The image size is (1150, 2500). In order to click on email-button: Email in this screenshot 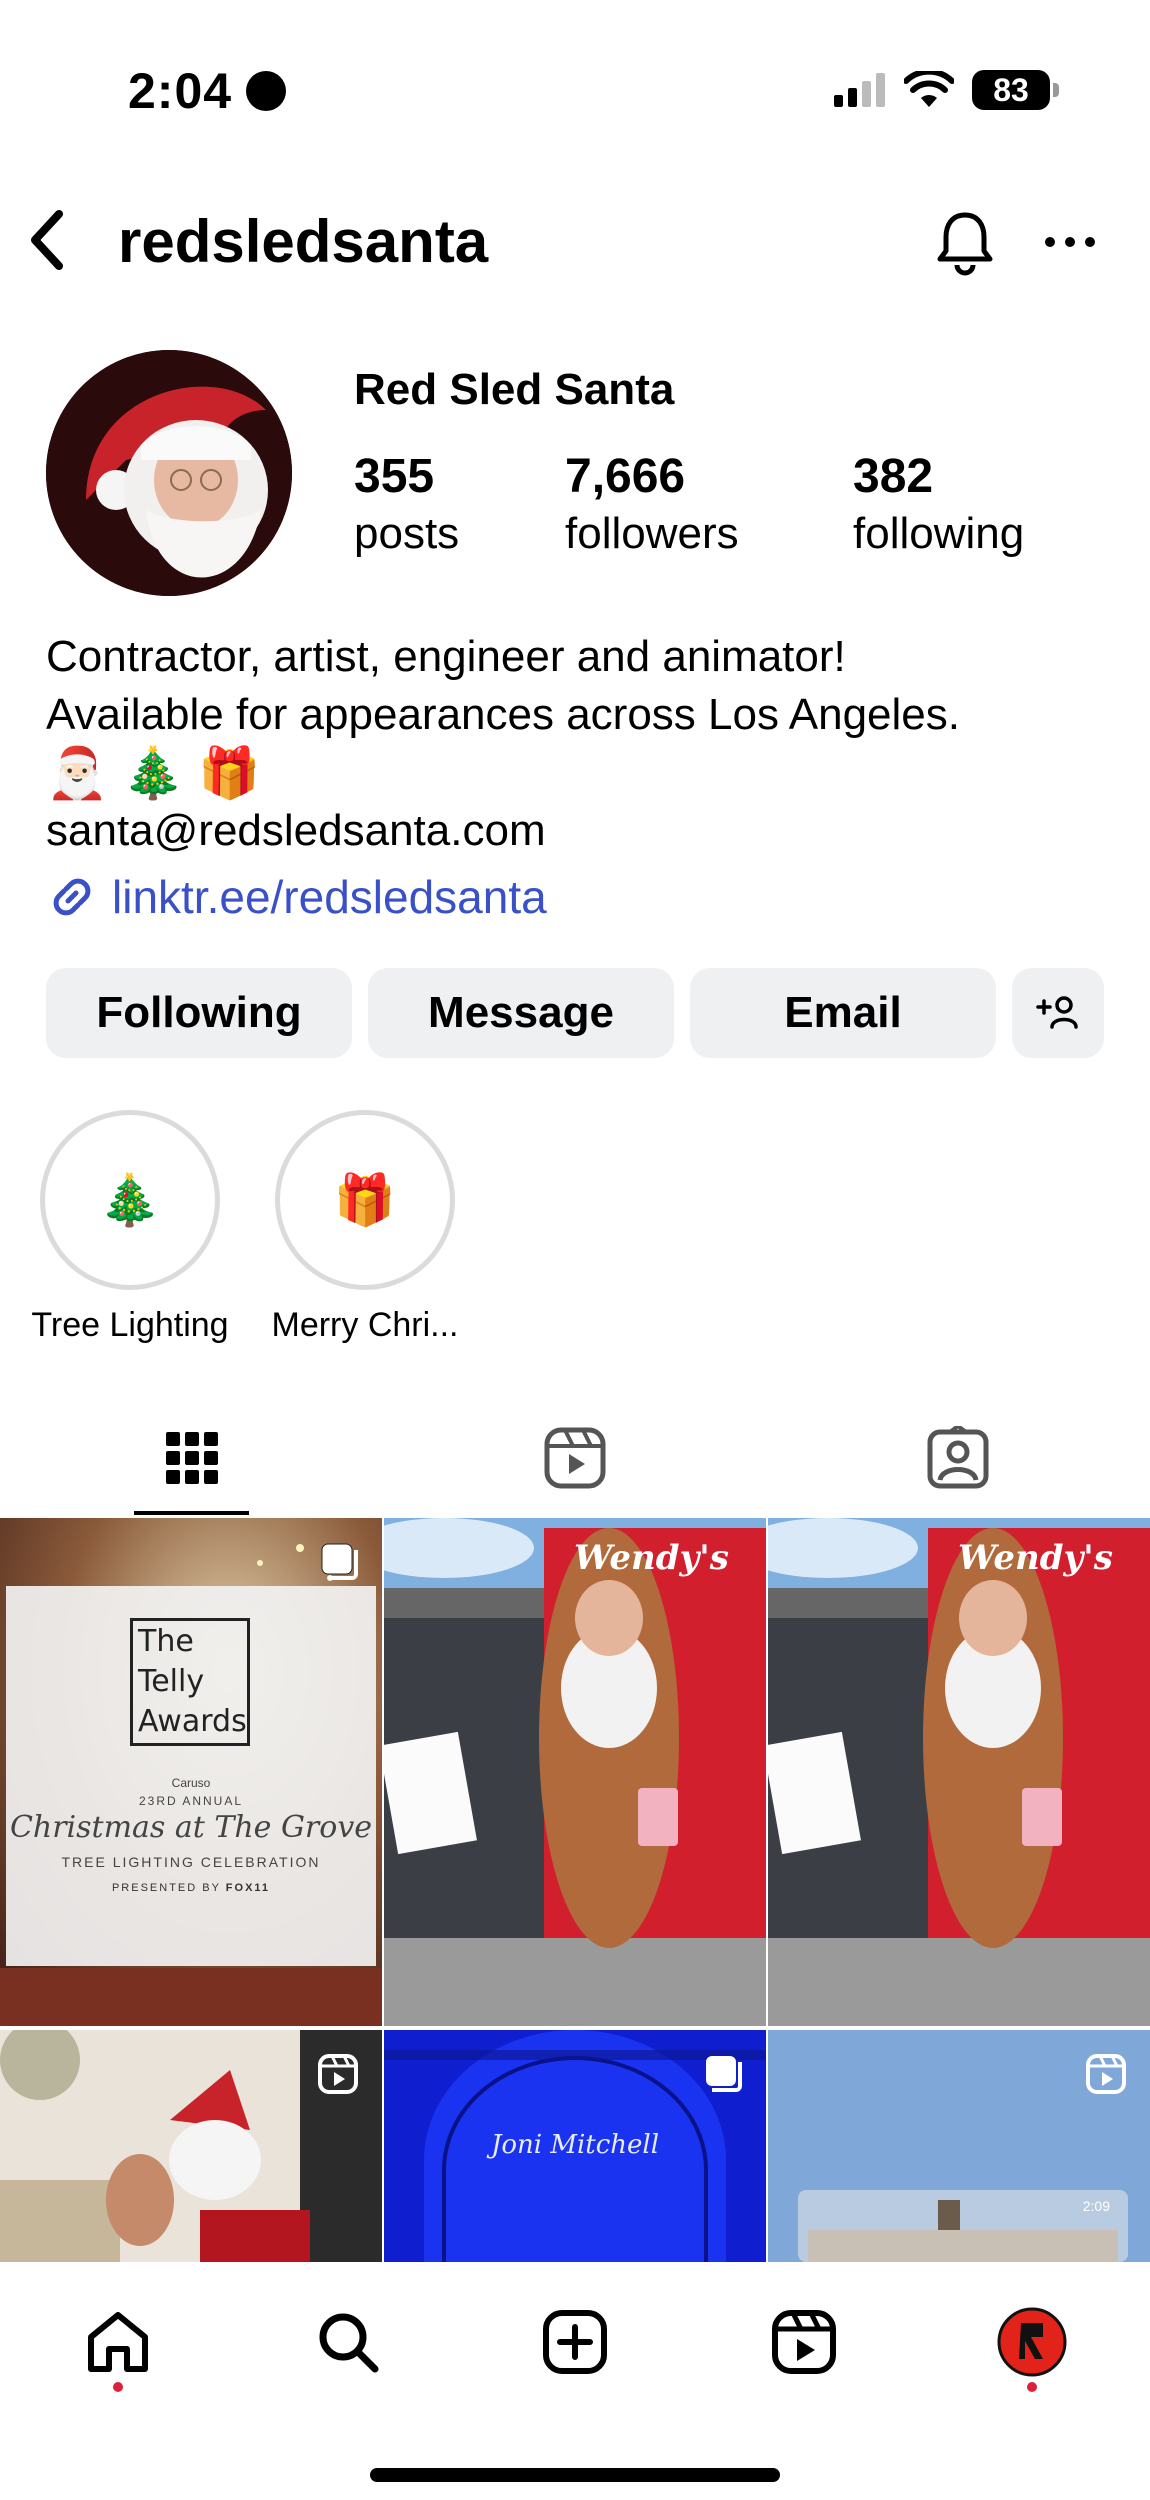, I will do `click(843, 1013)`.